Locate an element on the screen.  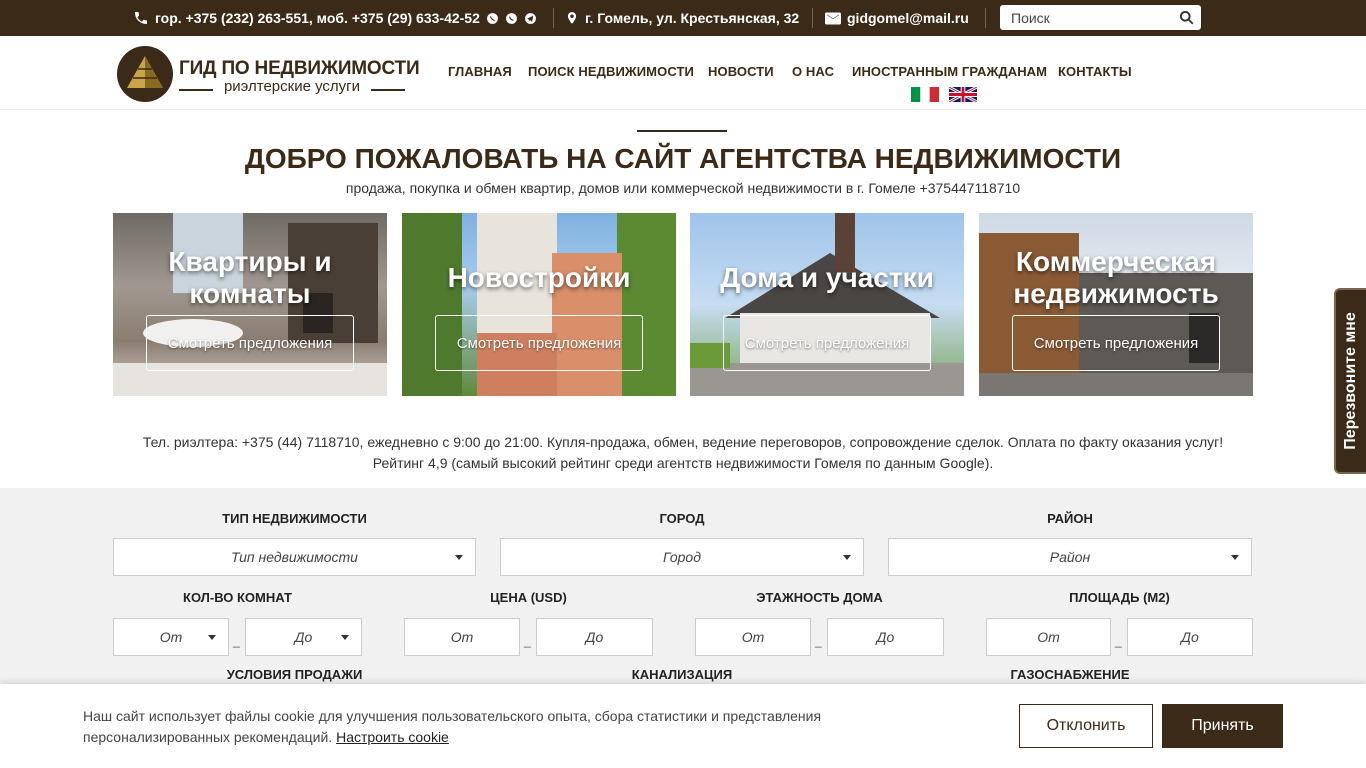
whatsapp-icon is located at coordinates (511, 18).